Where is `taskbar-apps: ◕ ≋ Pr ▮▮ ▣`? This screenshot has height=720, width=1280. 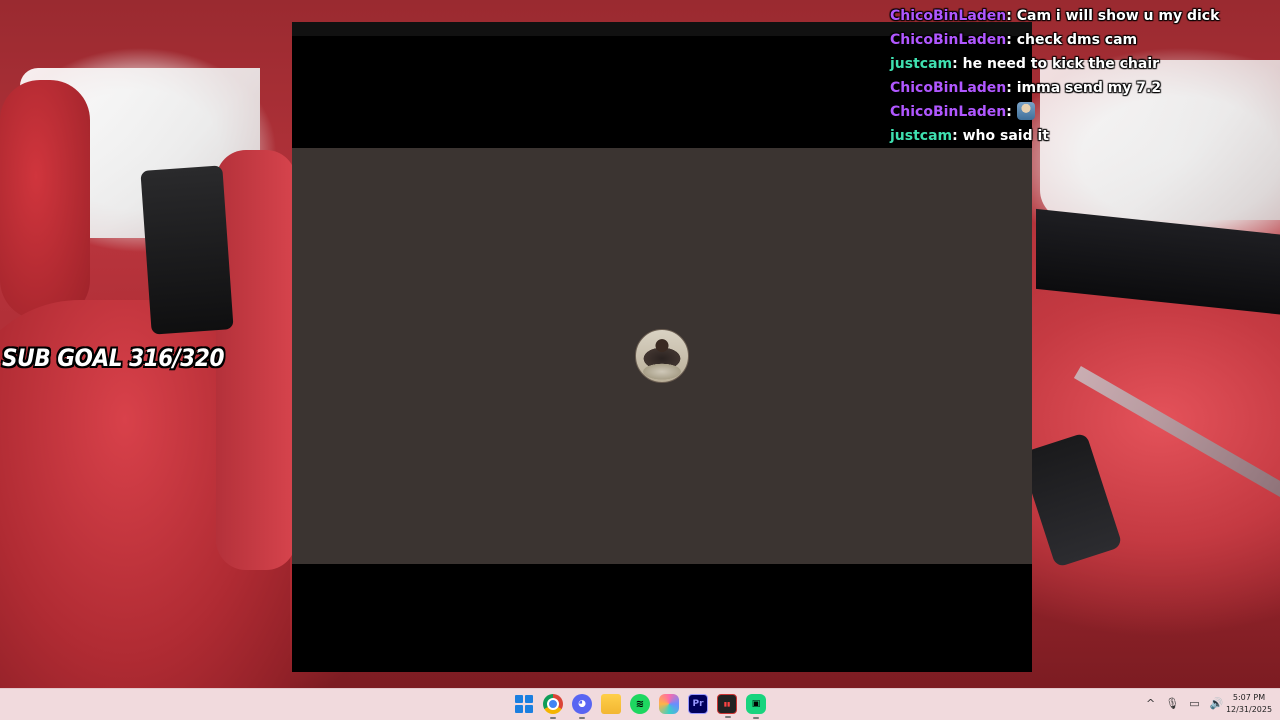 taskbar-apps: ◕ ≋ Pr ▮▮ ▣ is located at coordinates (640, 706).